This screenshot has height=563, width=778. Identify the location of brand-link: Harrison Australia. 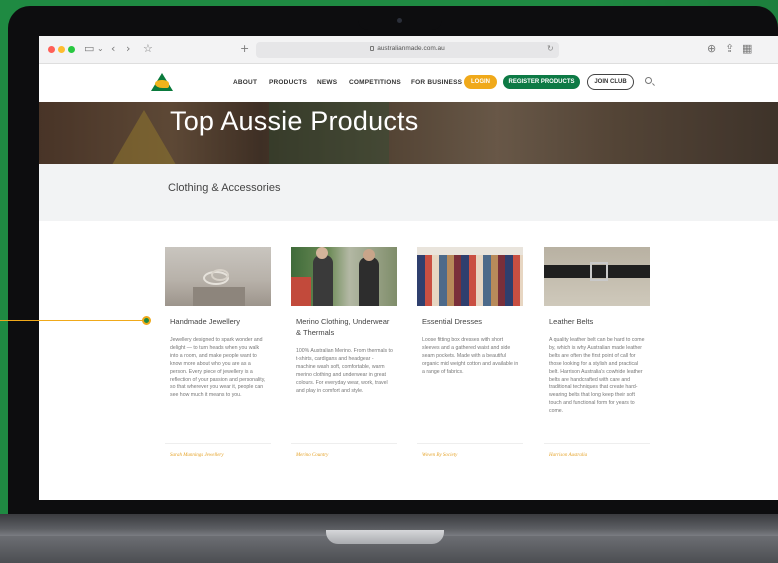
(568, 455).